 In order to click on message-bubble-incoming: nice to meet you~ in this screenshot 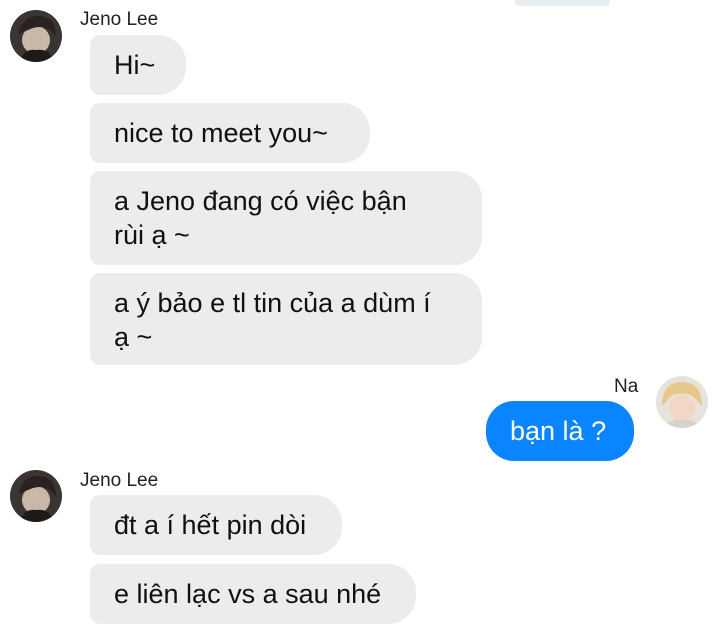, I will do `click(230, 133)`.